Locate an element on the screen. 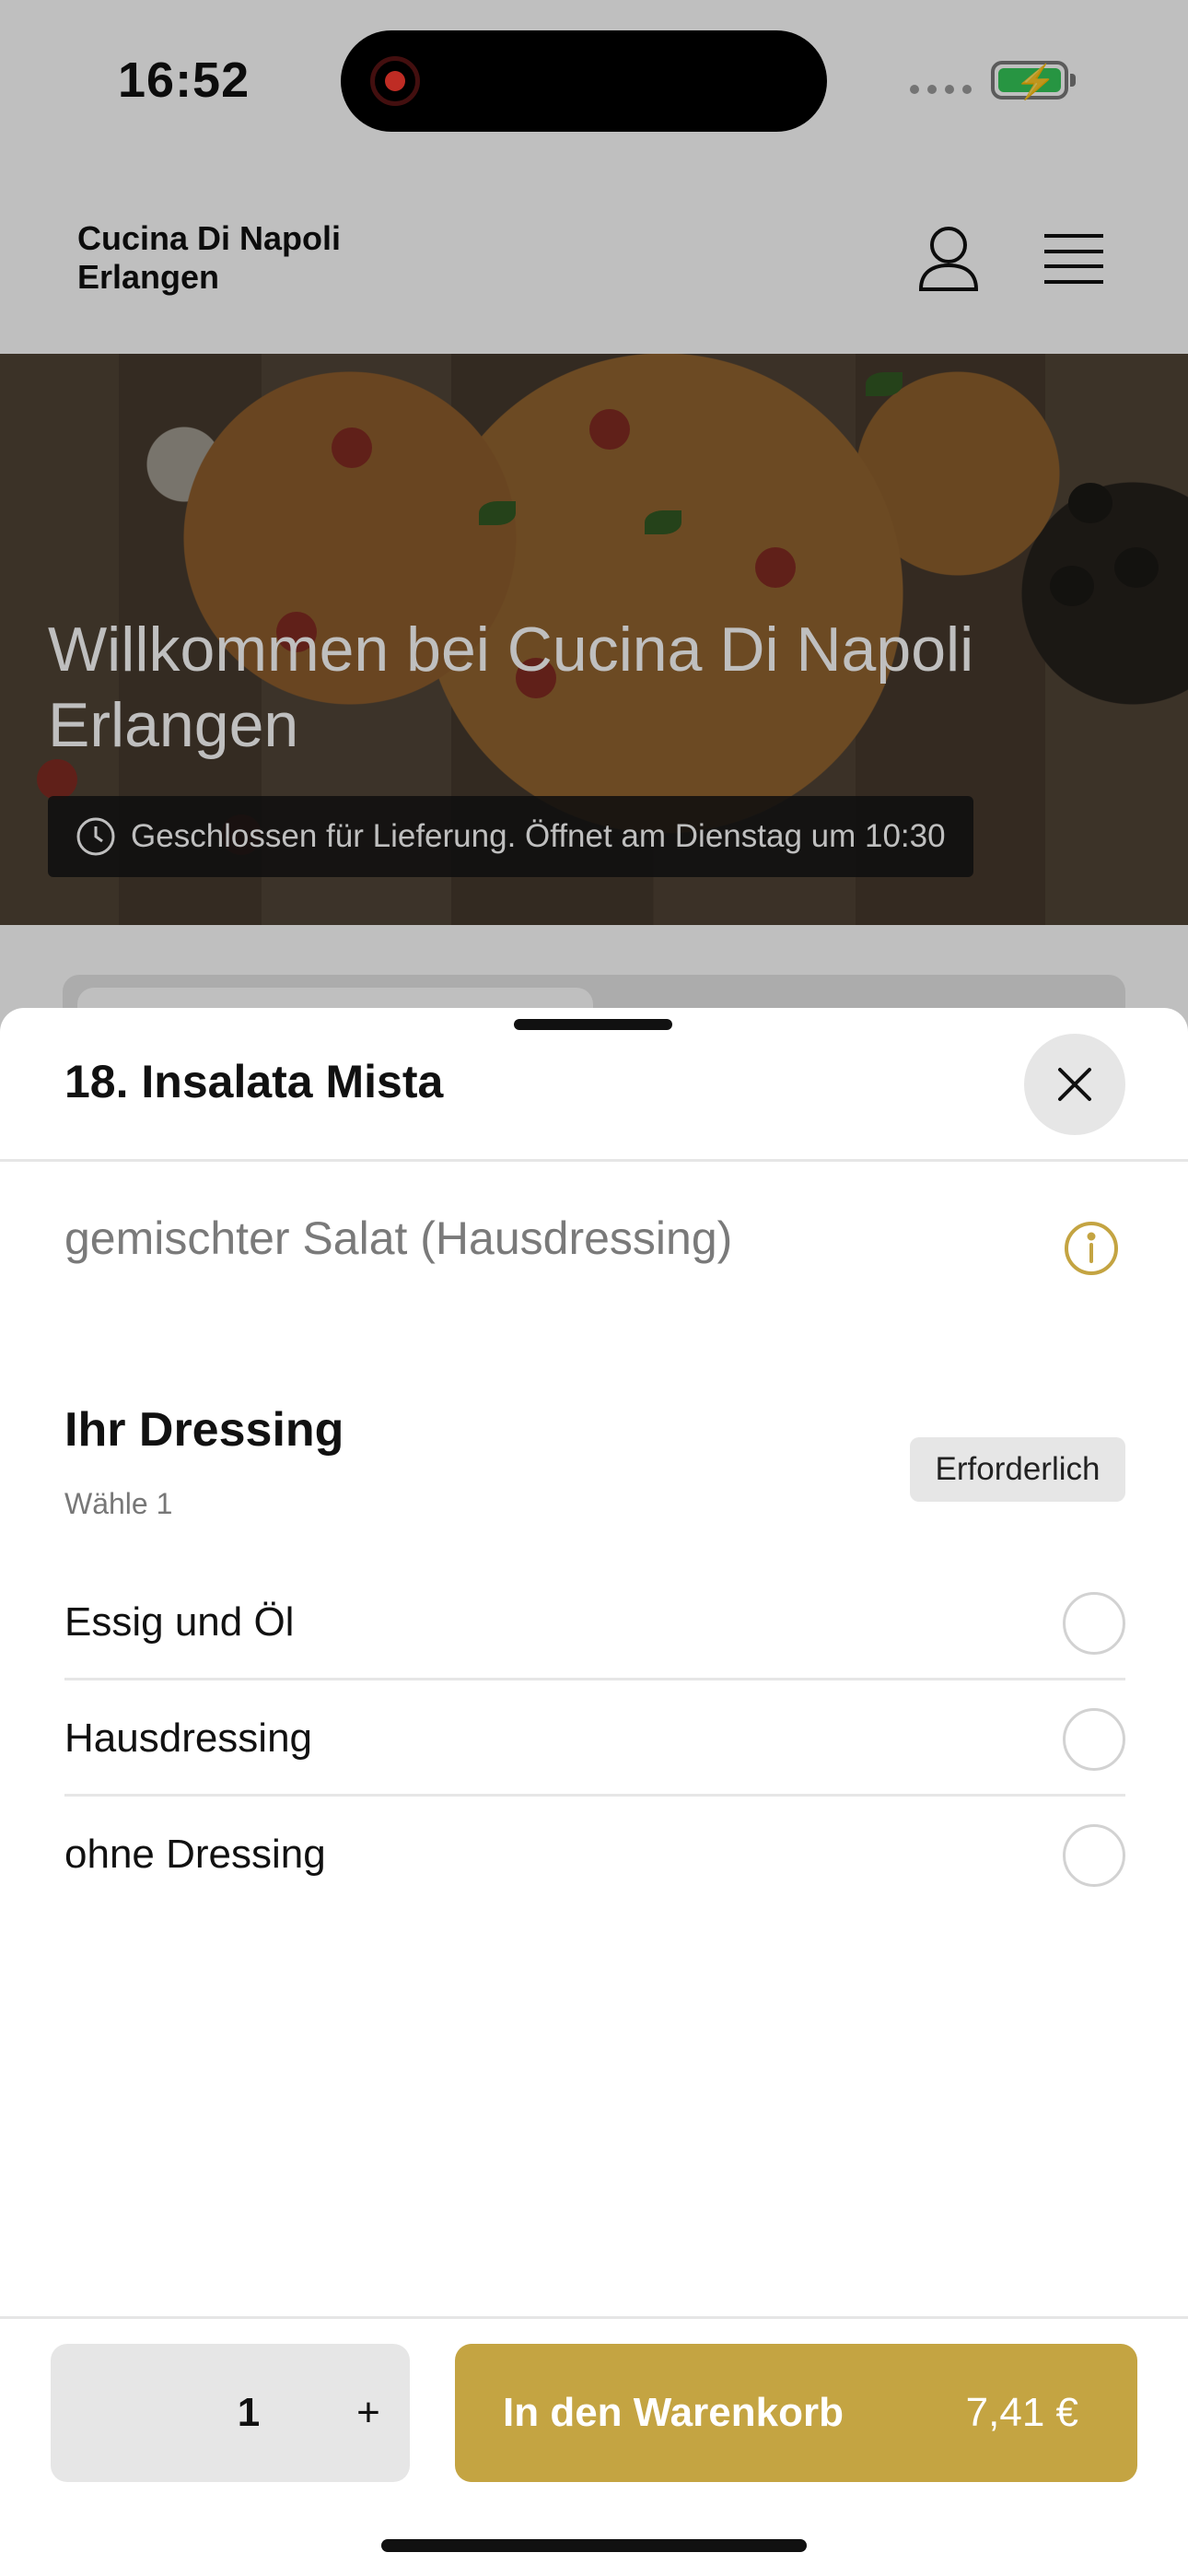  option-group-subtitle: Wähle 1 is located at coordinates (119, 1503).